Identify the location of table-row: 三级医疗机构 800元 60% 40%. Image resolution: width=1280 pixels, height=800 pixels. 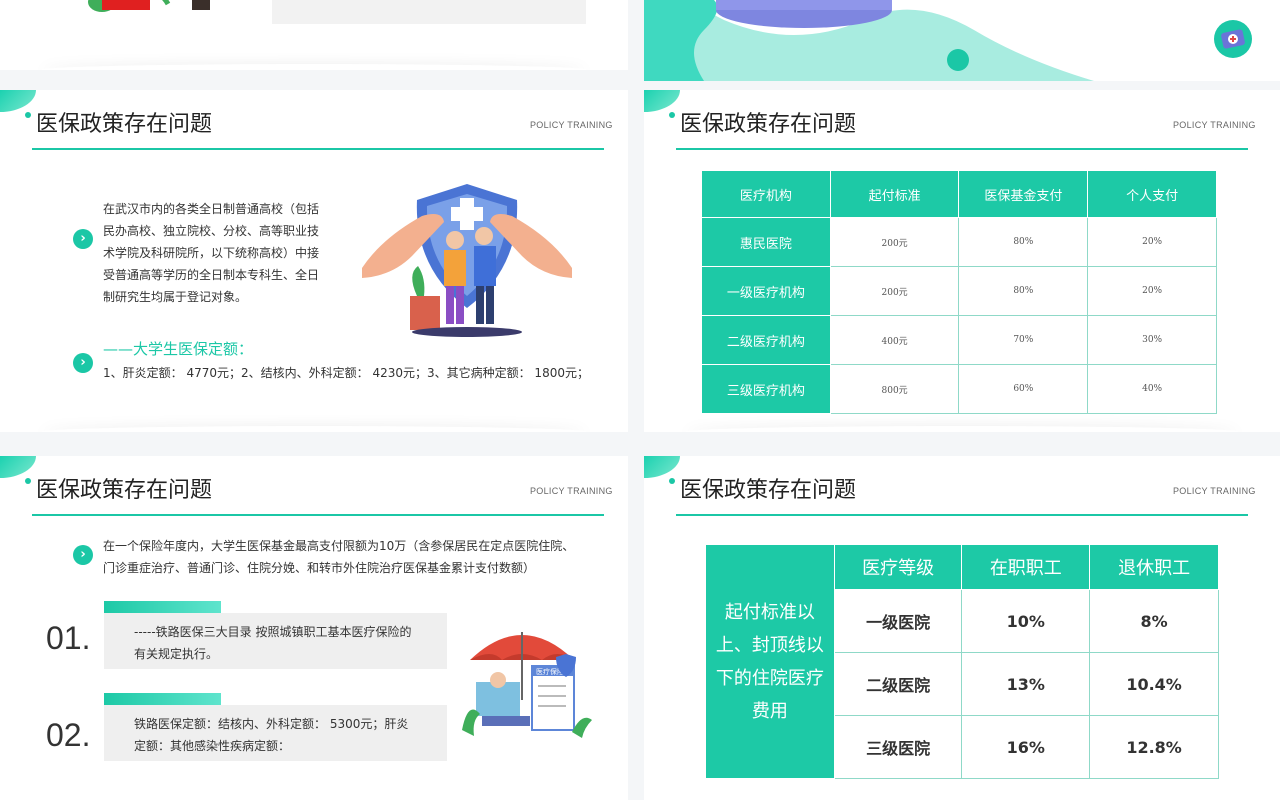
(959, 389).